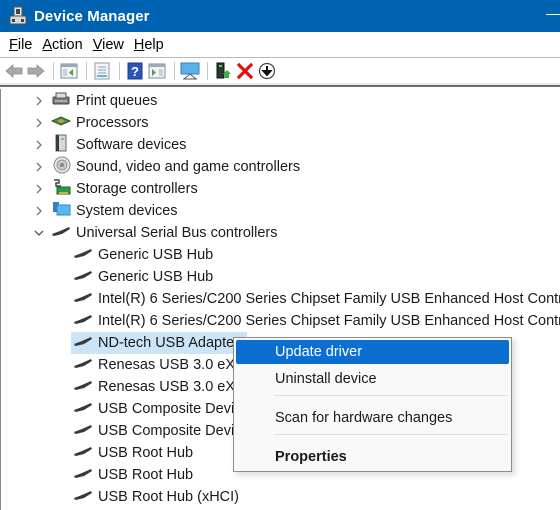 This screenshot has height=510, width=560. What do you see at coordinates (113, 44) in the screenshot?
I see `menu-view-label: iew` at bounding box center [113, 44].